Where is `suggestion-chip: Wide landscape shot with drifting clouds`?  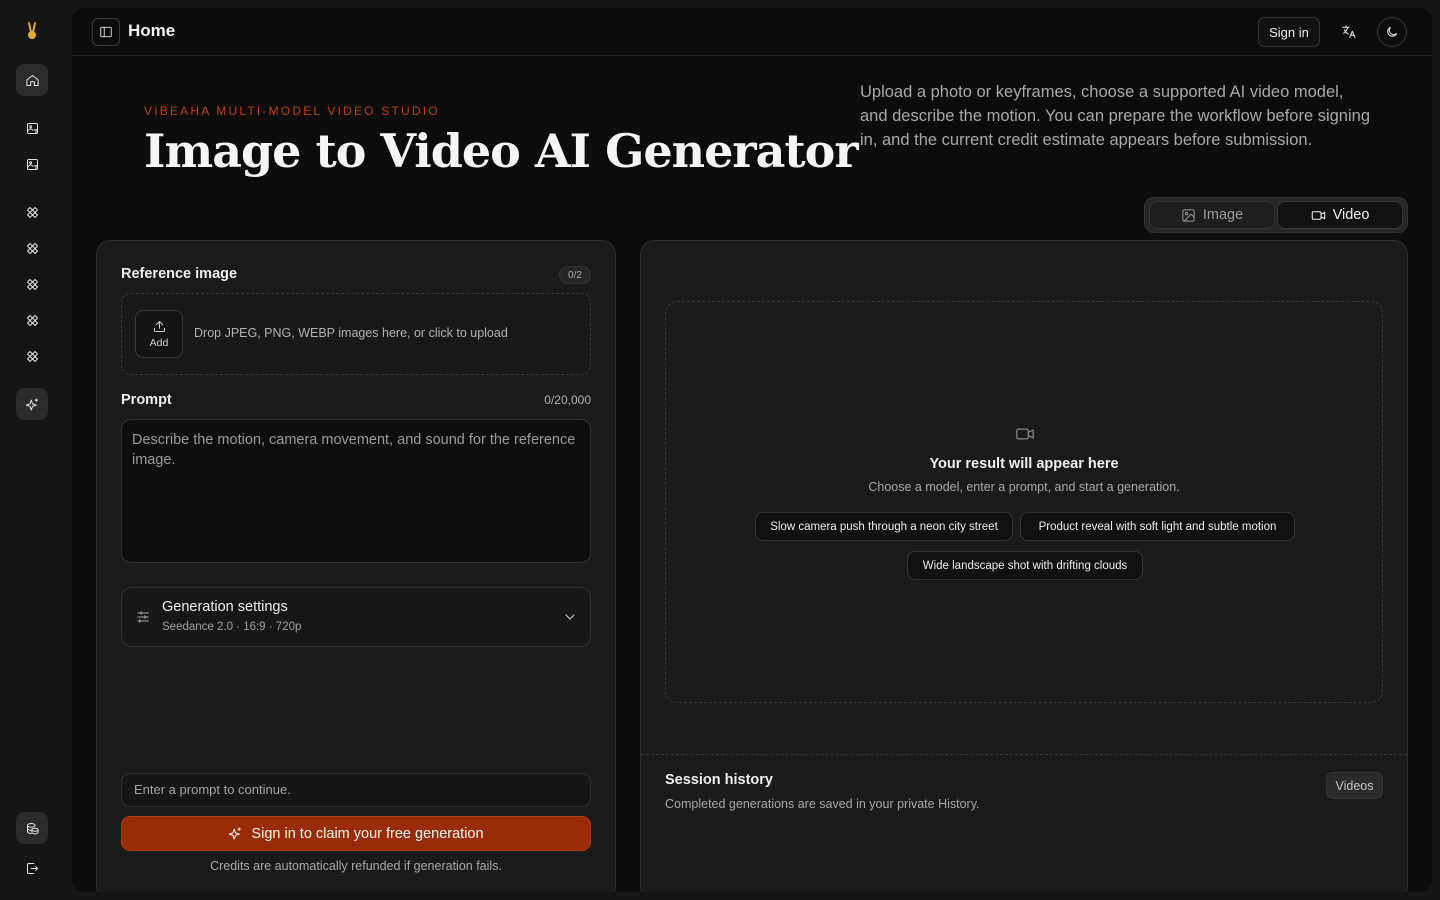 suggestion-chip: Wide landscape shot with drifting clouds is located at coordinates (1025, 565).